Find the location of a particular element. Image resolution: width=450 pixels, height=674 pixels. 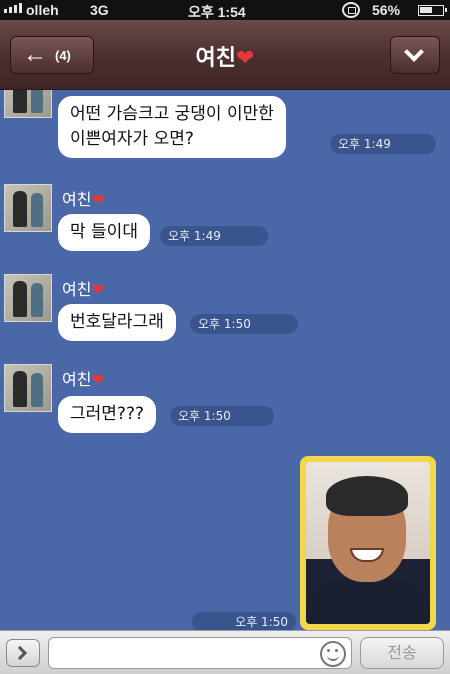

sent-photo is located at coordinates (368, 543).